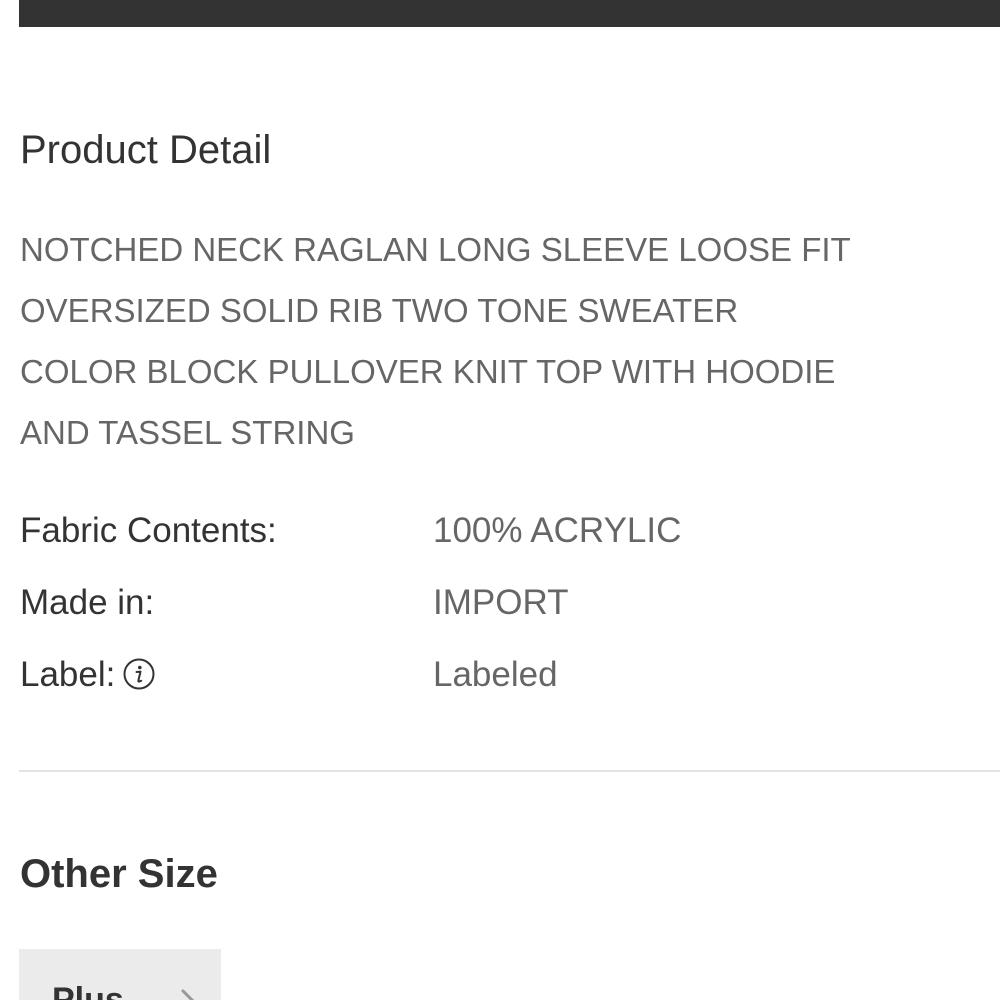  I want to click on label-spec-value: Labeled, so click(495, 674).